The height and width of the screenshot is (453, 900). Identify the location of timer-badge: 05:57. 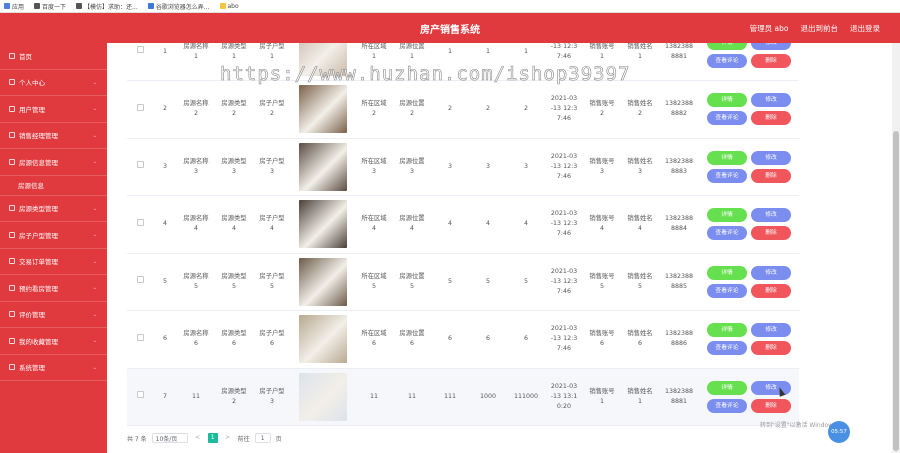
(839, 432).